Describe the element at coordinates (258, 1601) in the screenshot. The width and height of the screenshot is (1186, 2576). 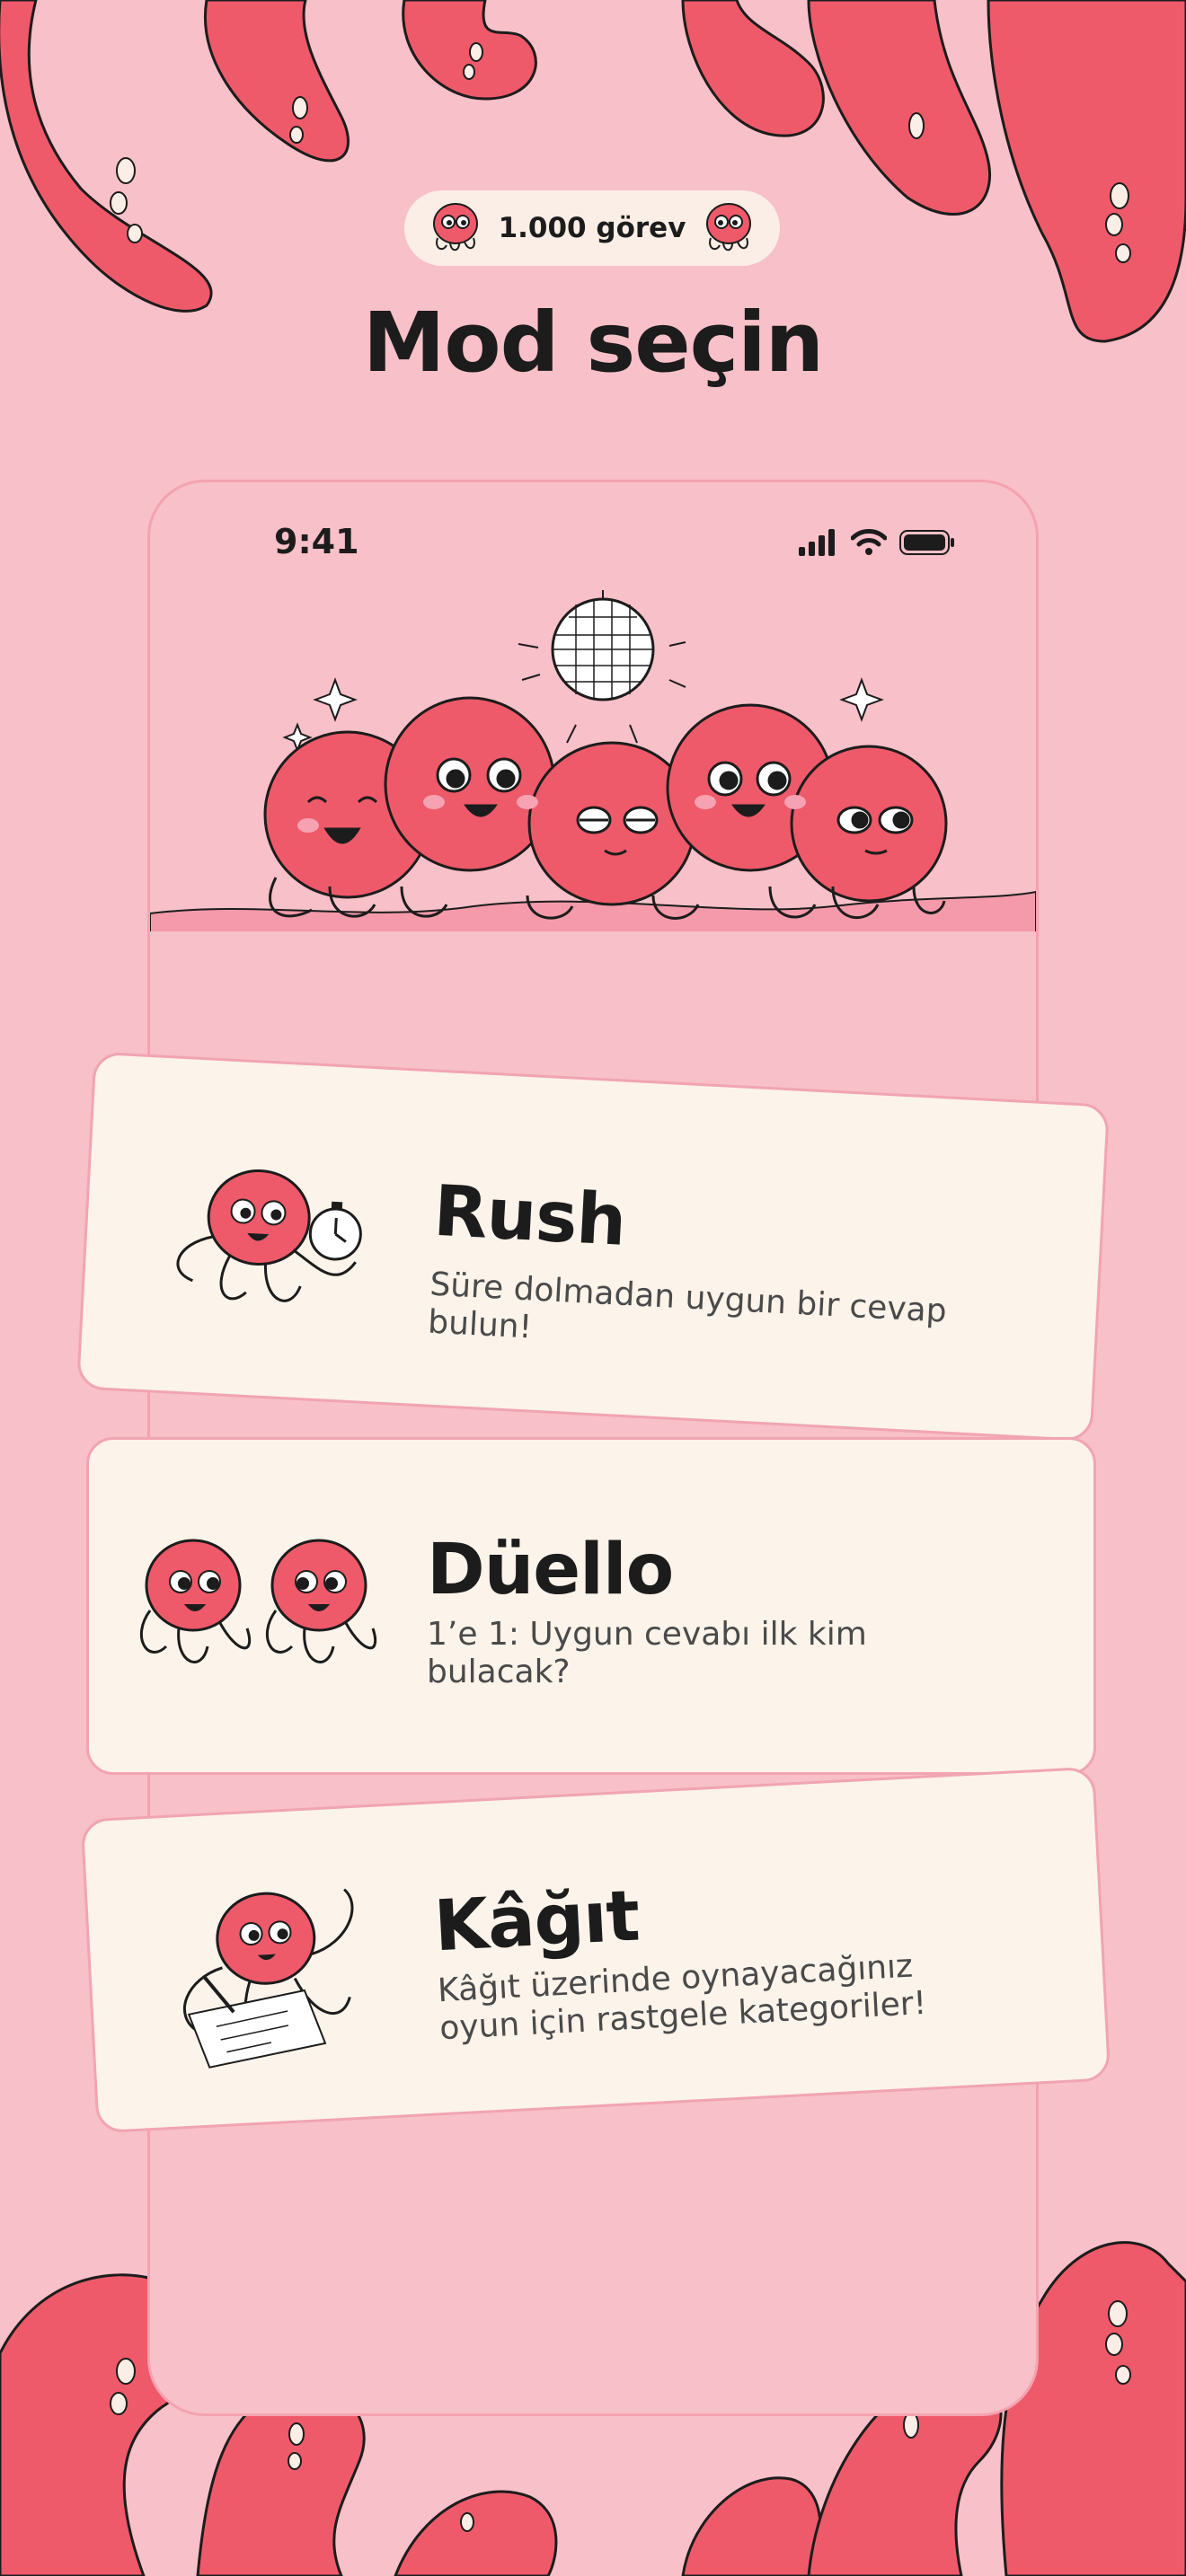
I see `two-octopus-icon` at that location.